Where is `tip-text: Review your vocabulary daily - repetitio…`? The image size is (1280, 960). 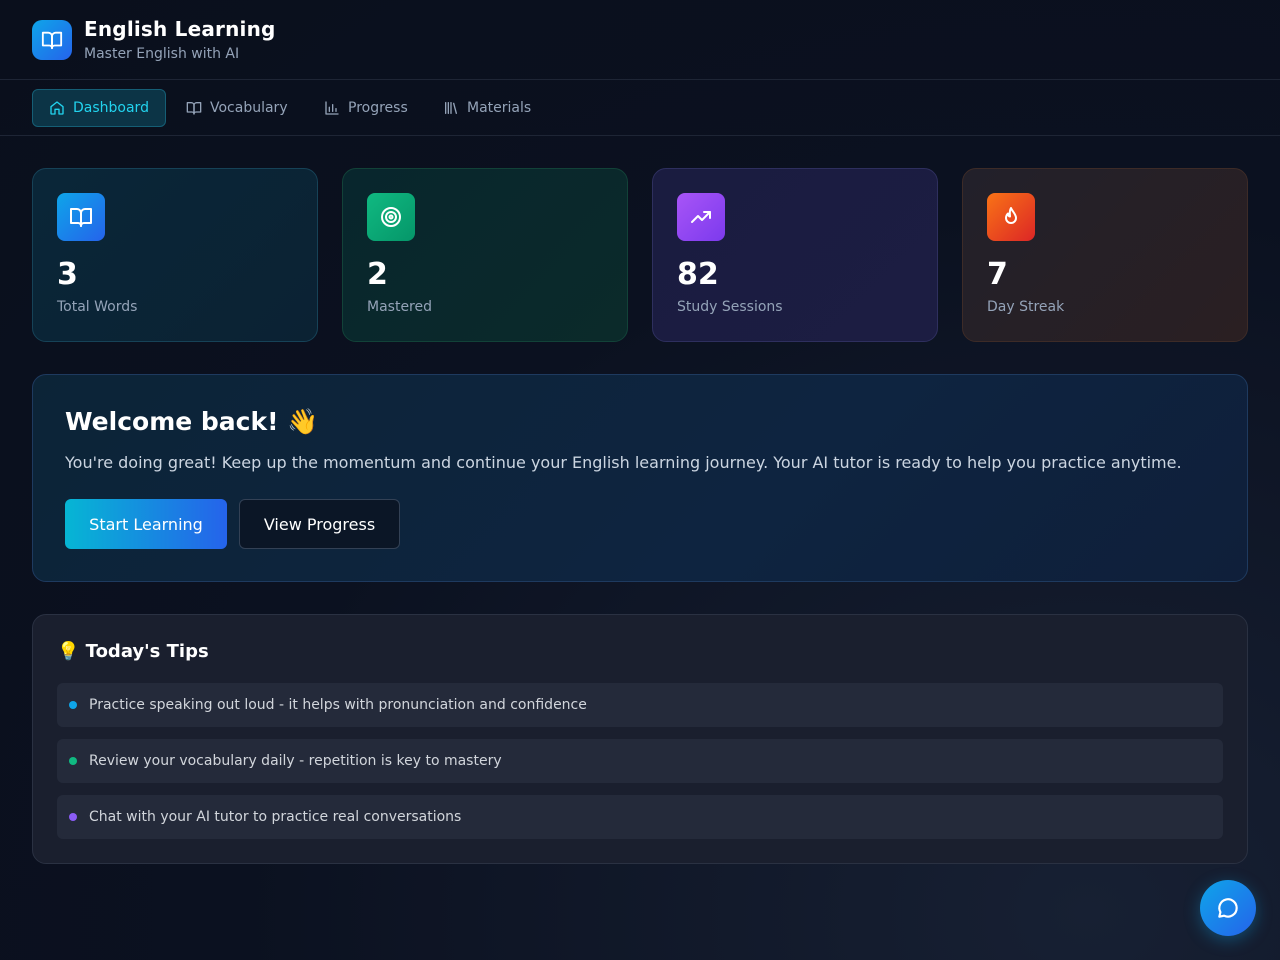
tip-text: Review your vocabulary daily - repetitio… is located at coordinates (295, 761).